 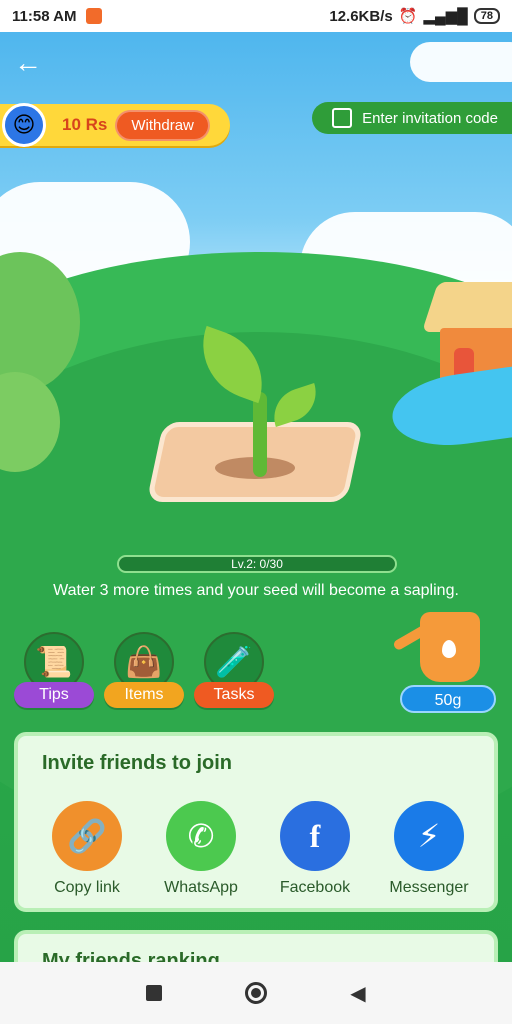 I want to click on items-button: 👜 Items, so click(x=144, y=672).